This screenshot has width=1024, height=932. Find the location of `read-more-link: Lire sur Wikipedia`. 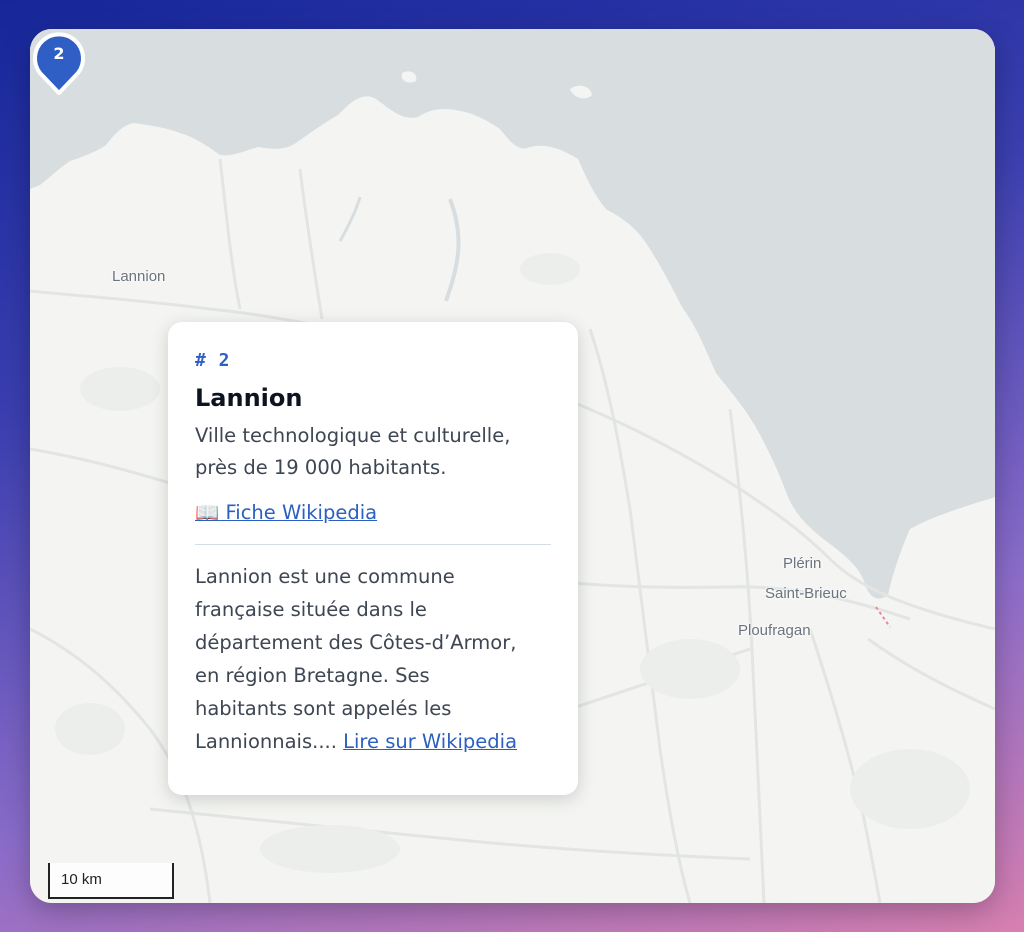

read-more-link: Lire sur Wikipedia is located at coordinates (430, 741).